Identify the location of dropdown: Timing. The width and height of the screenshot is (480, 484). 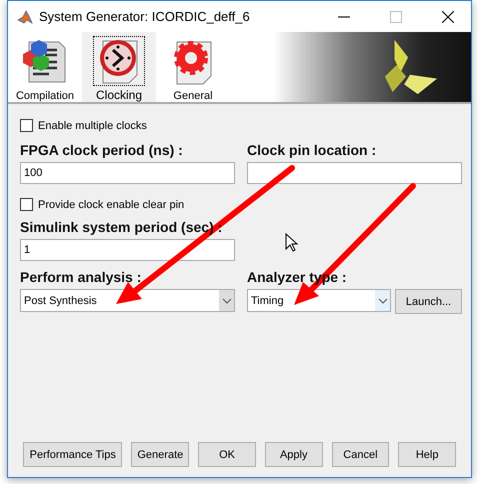
(319, 300).